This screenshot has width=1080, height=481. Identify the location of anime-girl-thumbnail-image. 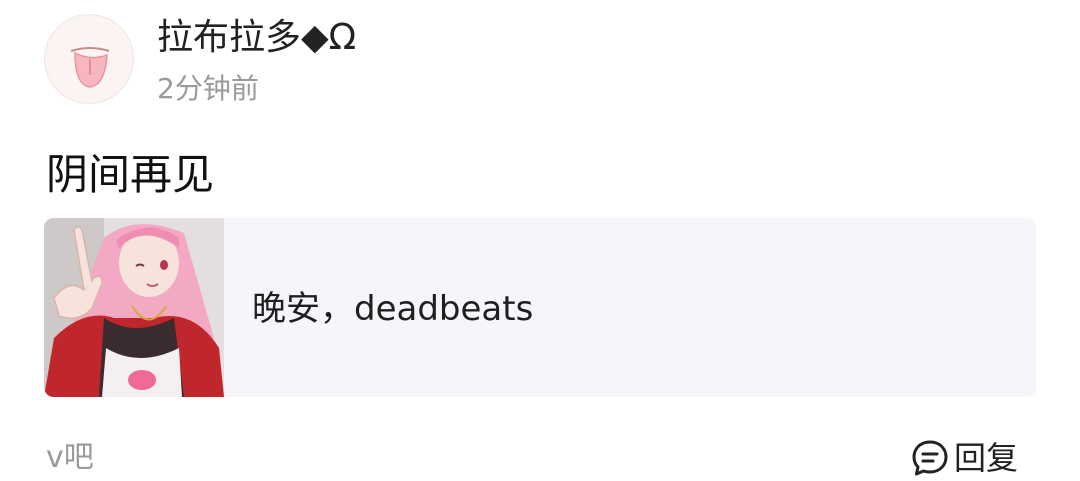
(134, 307).